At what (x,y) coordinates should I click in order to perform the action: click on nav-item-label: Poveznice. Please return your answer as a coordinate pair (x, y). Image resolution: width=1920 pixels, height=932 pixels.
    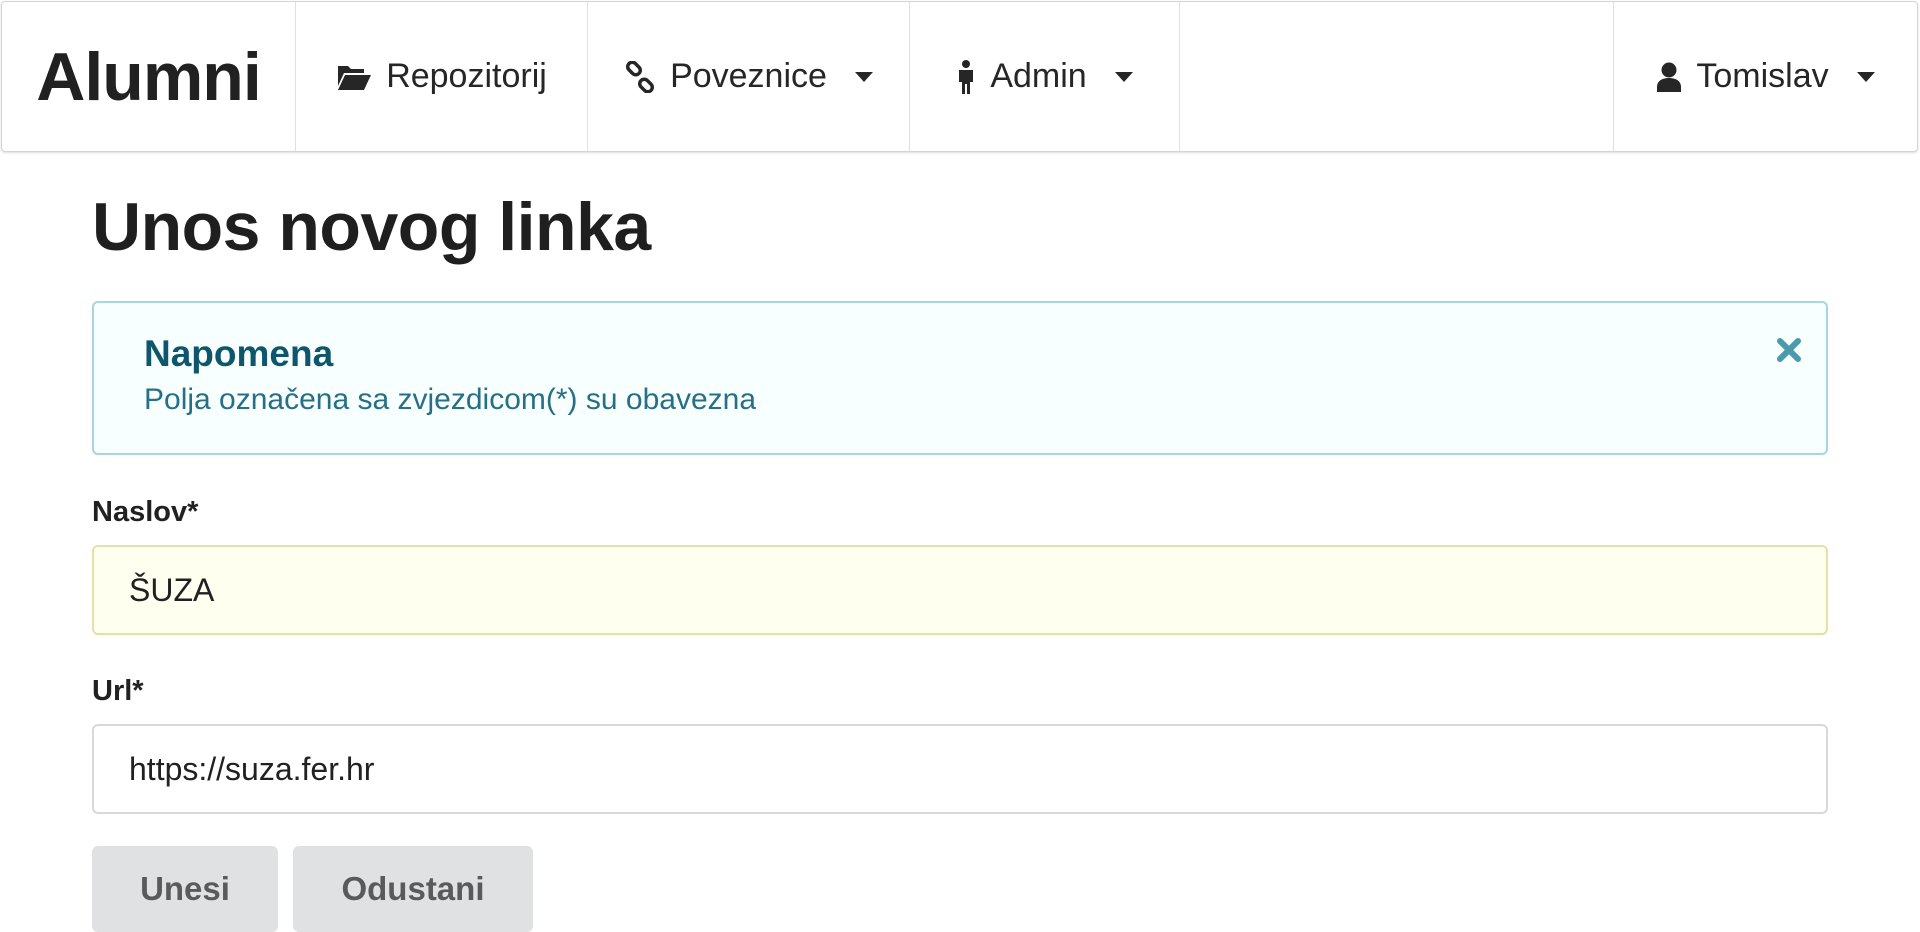
    Looking at the image, I should click on (748, 76).